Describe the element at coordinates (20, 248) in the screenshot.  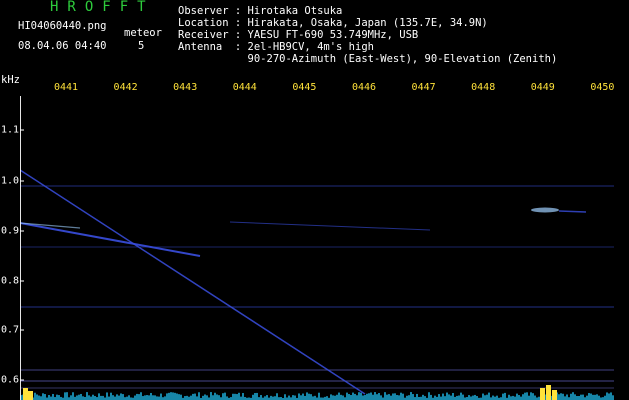
I see `y-axis-line` at that location.